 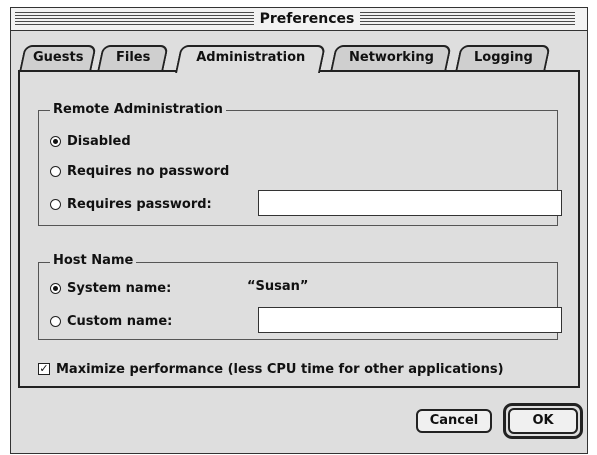 I want to click on tab-networking: Networking, so click(x=391, y=58).